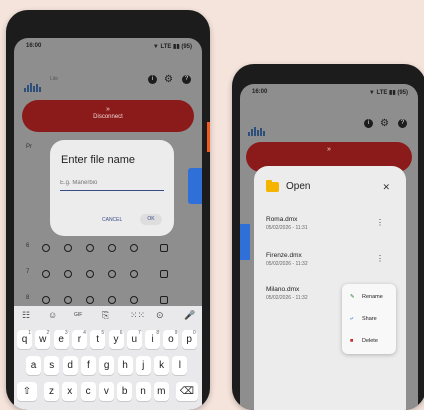 This screenshot has width=424, height=410. What do you see at coordinates (160, 315) in the screenshot?
I see `translate-icon: ⊙` at bounding box center [160, 315].